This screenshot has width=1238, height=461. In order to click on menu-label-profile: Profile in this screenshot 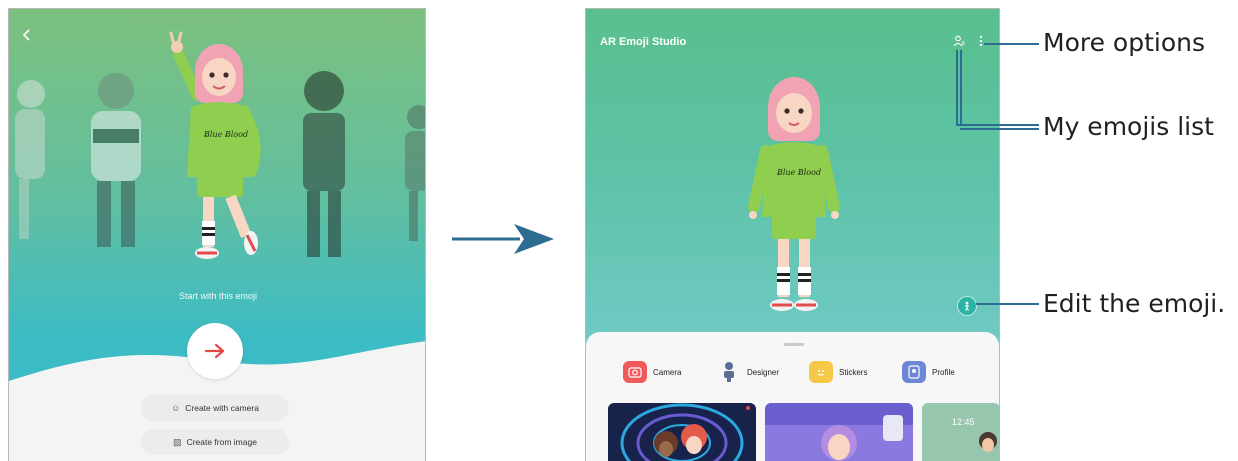, I will do `click(943, 372)`.